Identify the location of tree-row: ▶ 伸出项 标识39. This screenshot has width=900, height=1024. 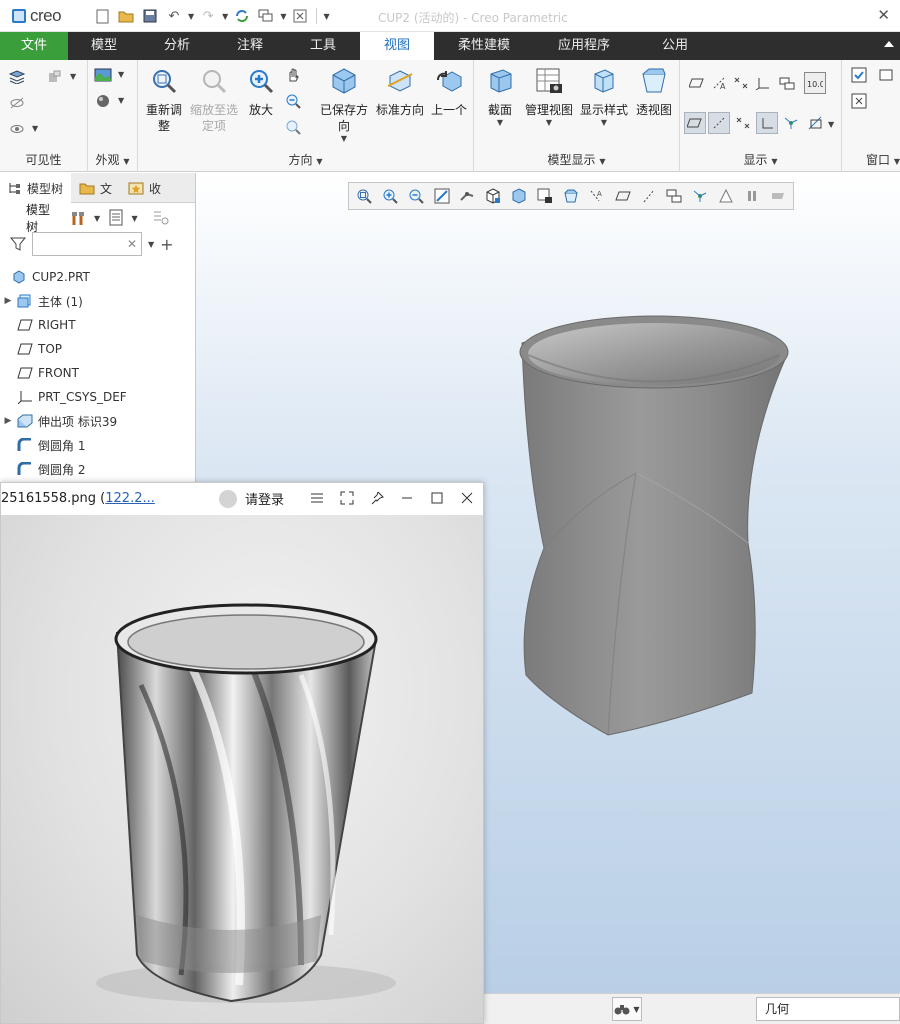
(97, 421).